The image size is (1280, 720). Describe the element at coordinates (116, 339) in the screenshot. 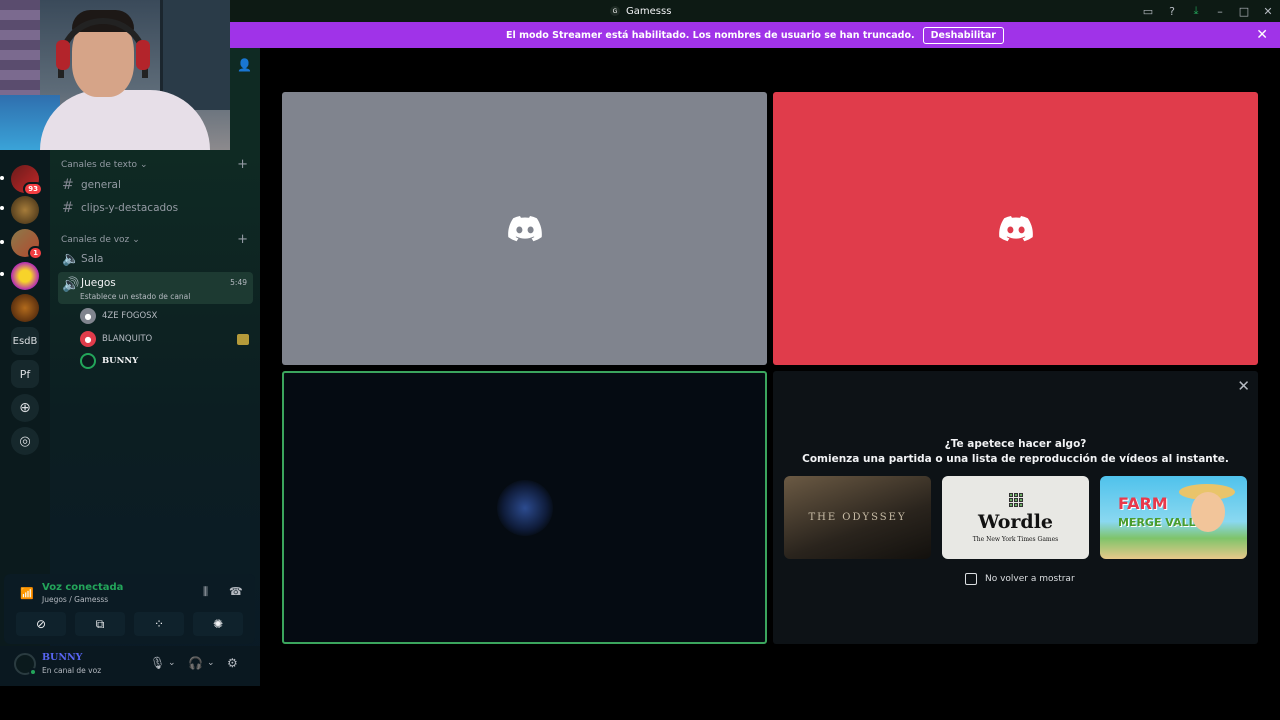

I see `voice-user: ● BLANQUITO` at that location.